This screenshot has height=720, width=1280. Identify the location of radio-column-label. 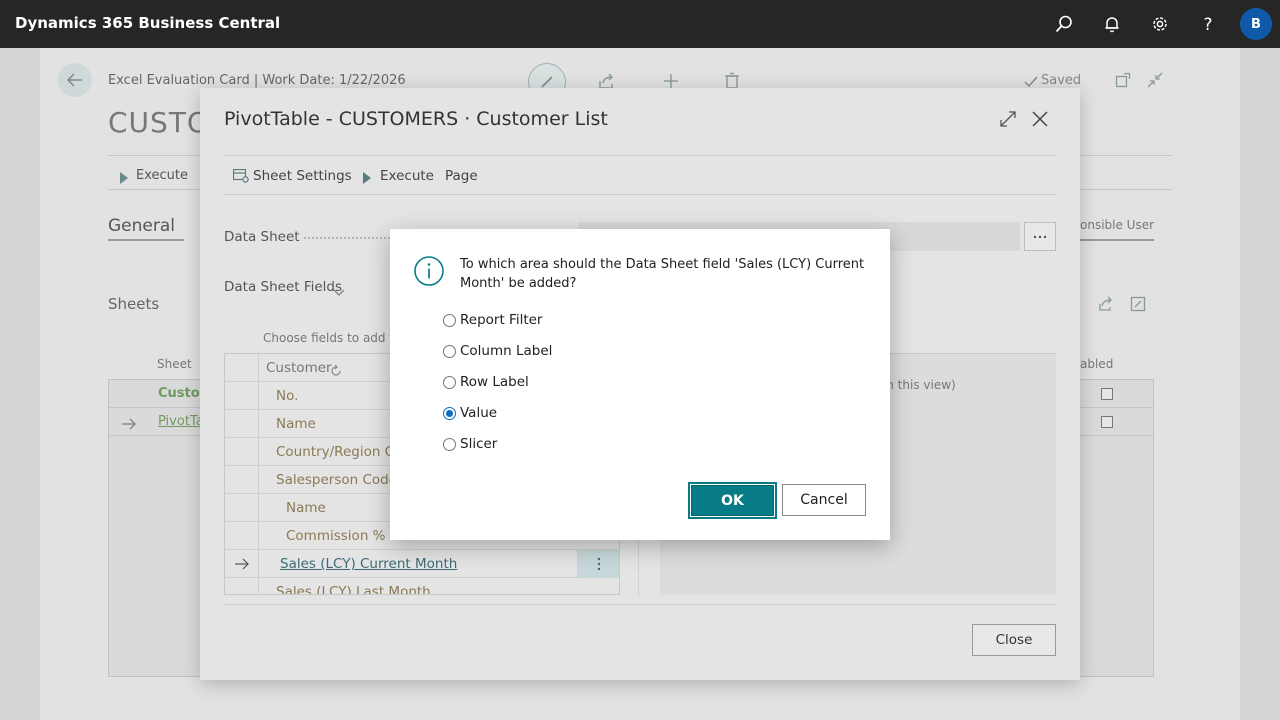
(449, 351).